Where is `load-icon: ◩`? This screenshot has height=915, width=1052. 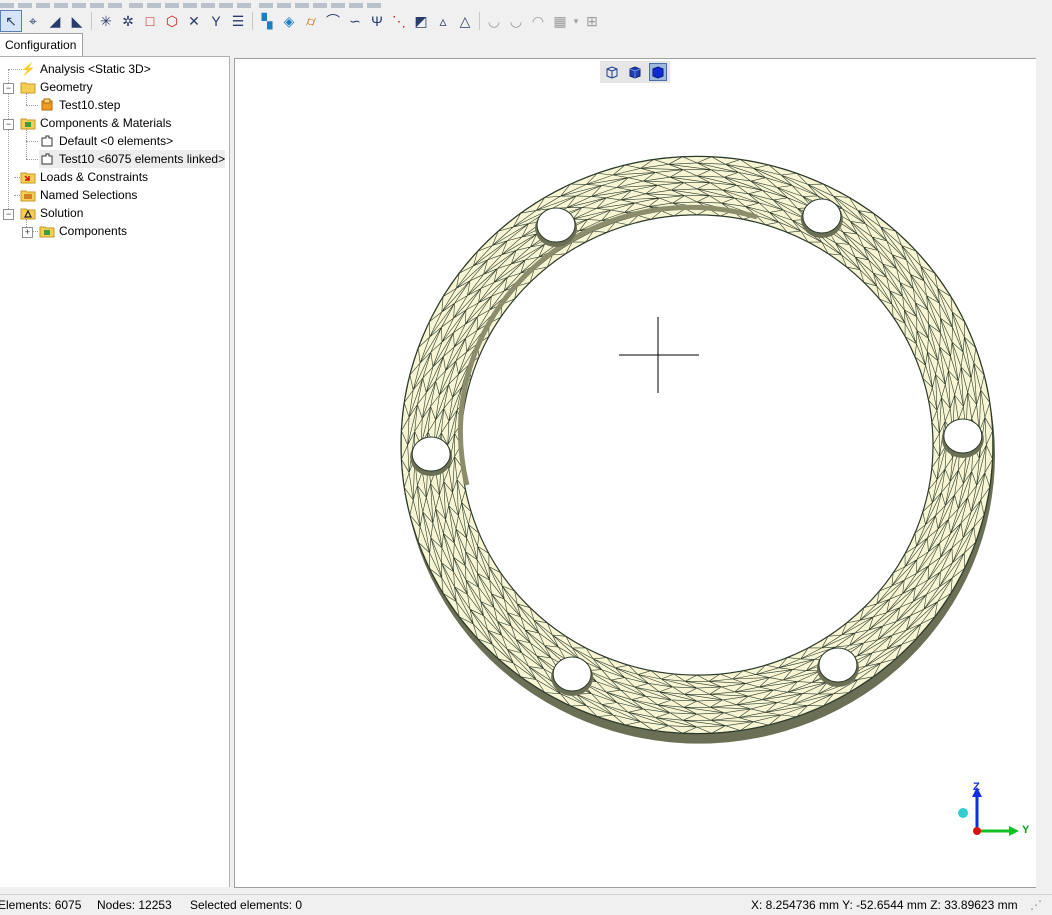 load-icon: ◩ is located at coordinates (421, 21).